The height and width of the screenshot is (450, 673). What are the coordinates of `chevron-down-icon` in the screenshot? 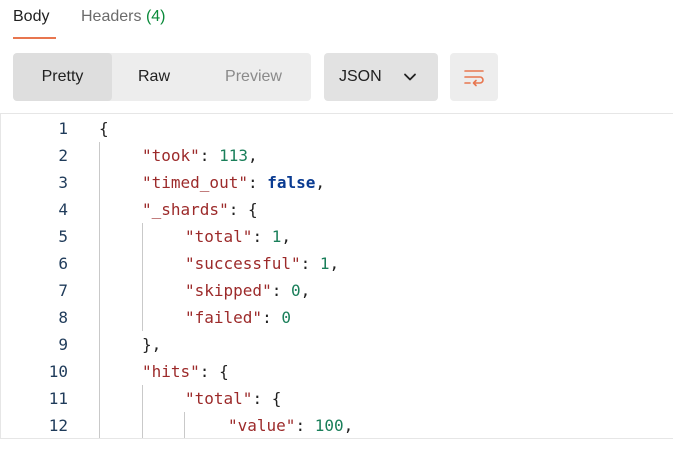 It's located at (410, 77).